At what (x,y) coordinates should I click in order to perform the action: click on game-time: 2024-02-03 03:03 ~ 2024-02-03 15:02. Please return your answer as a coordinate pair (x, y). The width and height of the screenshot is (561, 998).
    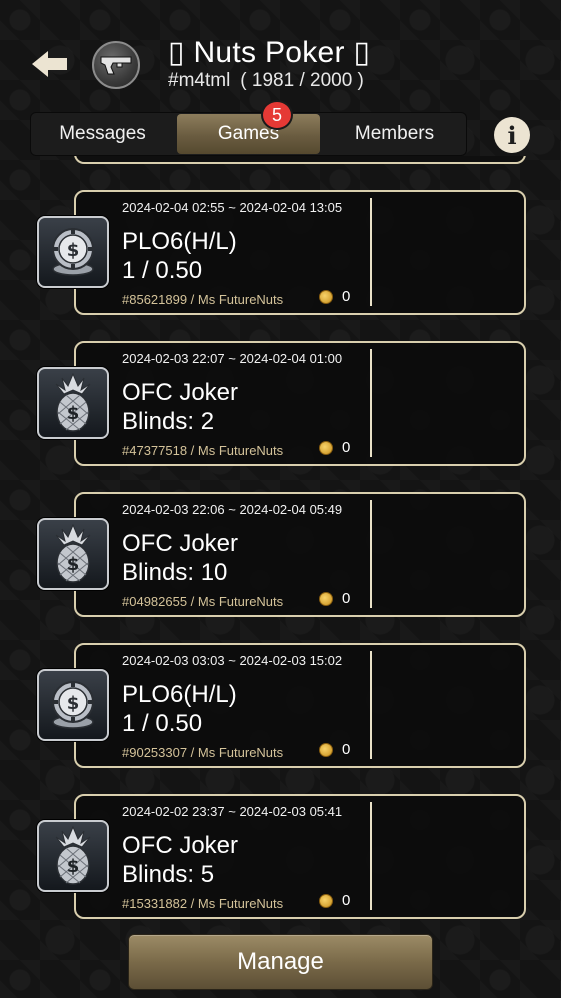
    Looking at the image, I should click on (232, 660).